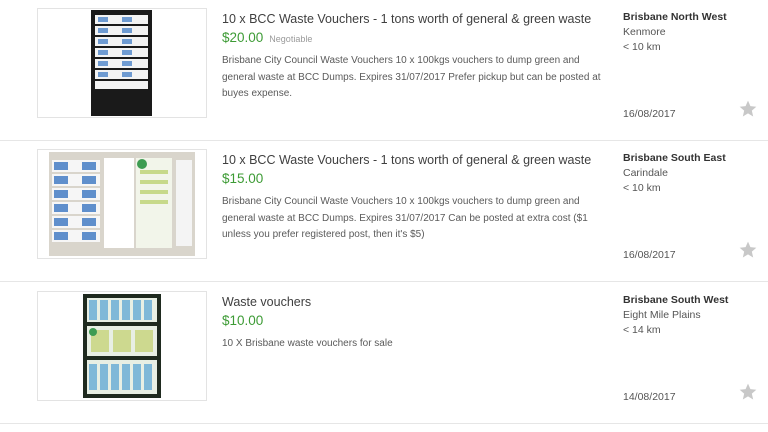 The image size is (768, 432). I want to click on negotiable-tag: Negotiable, so click(291, 39).